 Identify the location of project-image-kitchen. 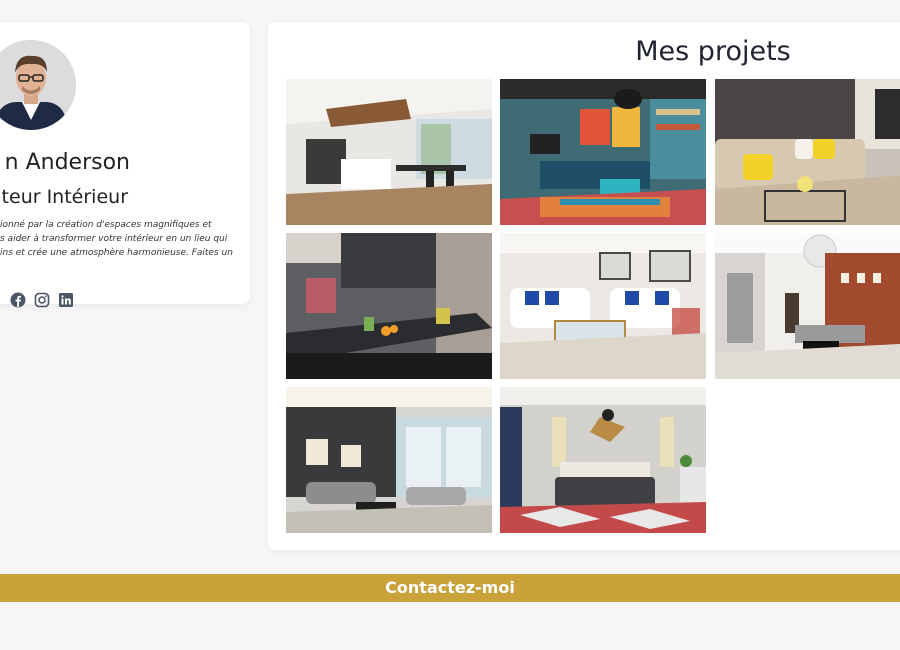
(389, 152).